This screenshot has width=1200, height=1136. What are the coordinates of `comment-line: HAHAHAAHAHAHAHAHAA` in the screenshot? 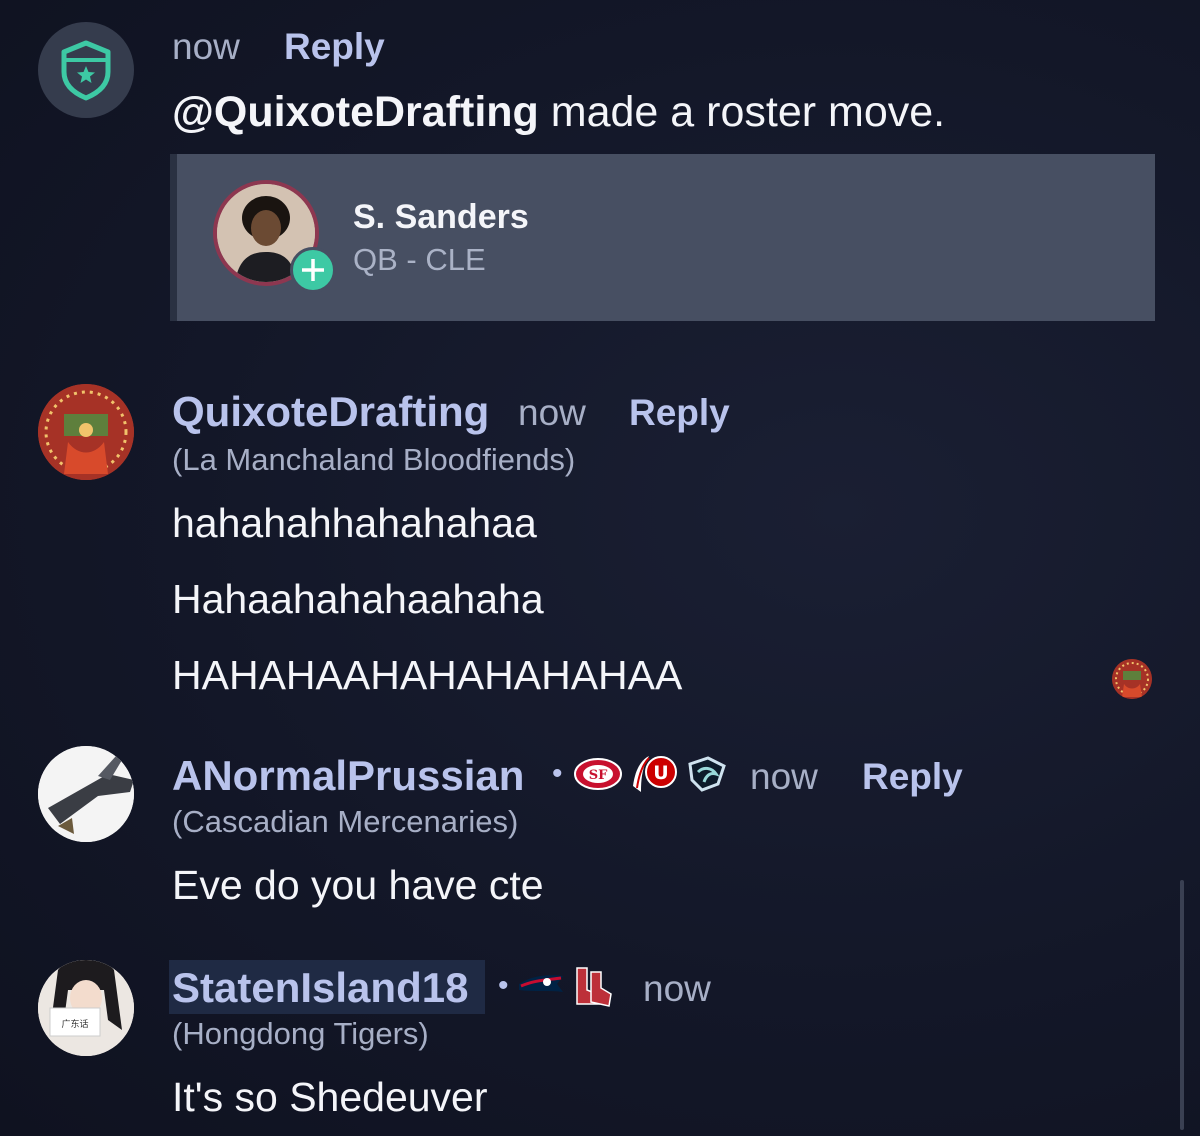 It's located at (427, 675).